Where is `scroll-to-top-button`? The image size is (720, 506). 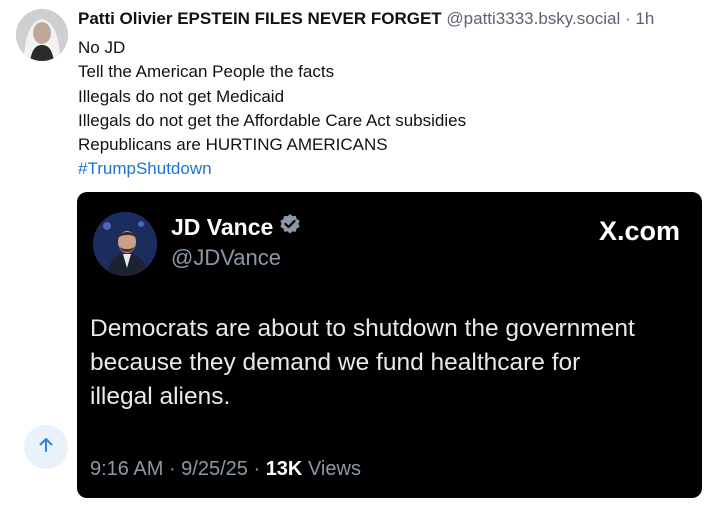 scroll-to-top-button is located at coordinates (46, 447).